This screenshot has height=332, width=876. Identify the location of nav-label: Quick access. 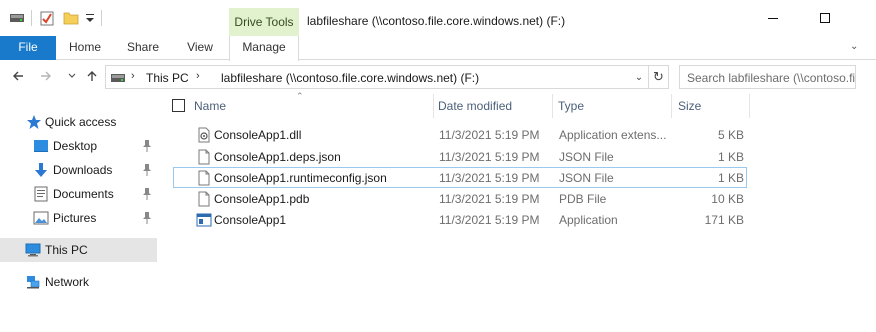
(81, 122).